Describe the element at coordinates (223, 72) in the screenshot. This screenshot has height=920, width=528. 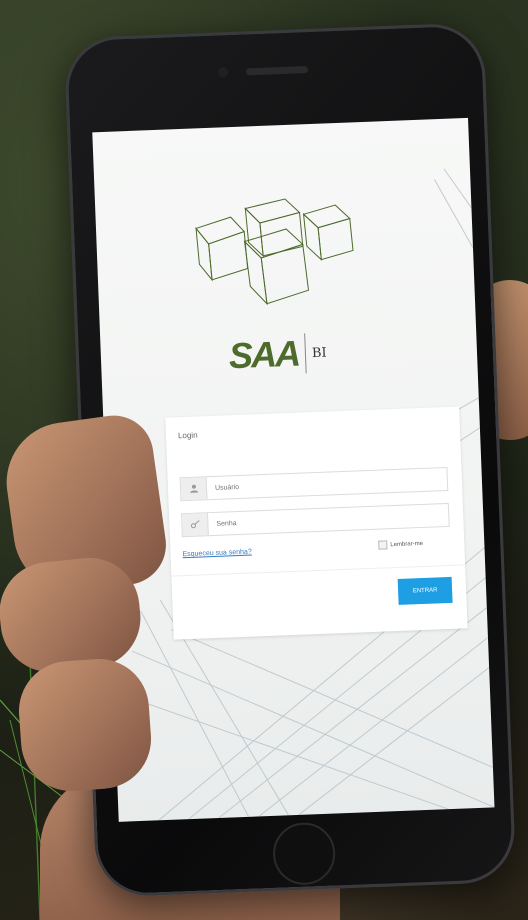
I see `front-camera` at that location.